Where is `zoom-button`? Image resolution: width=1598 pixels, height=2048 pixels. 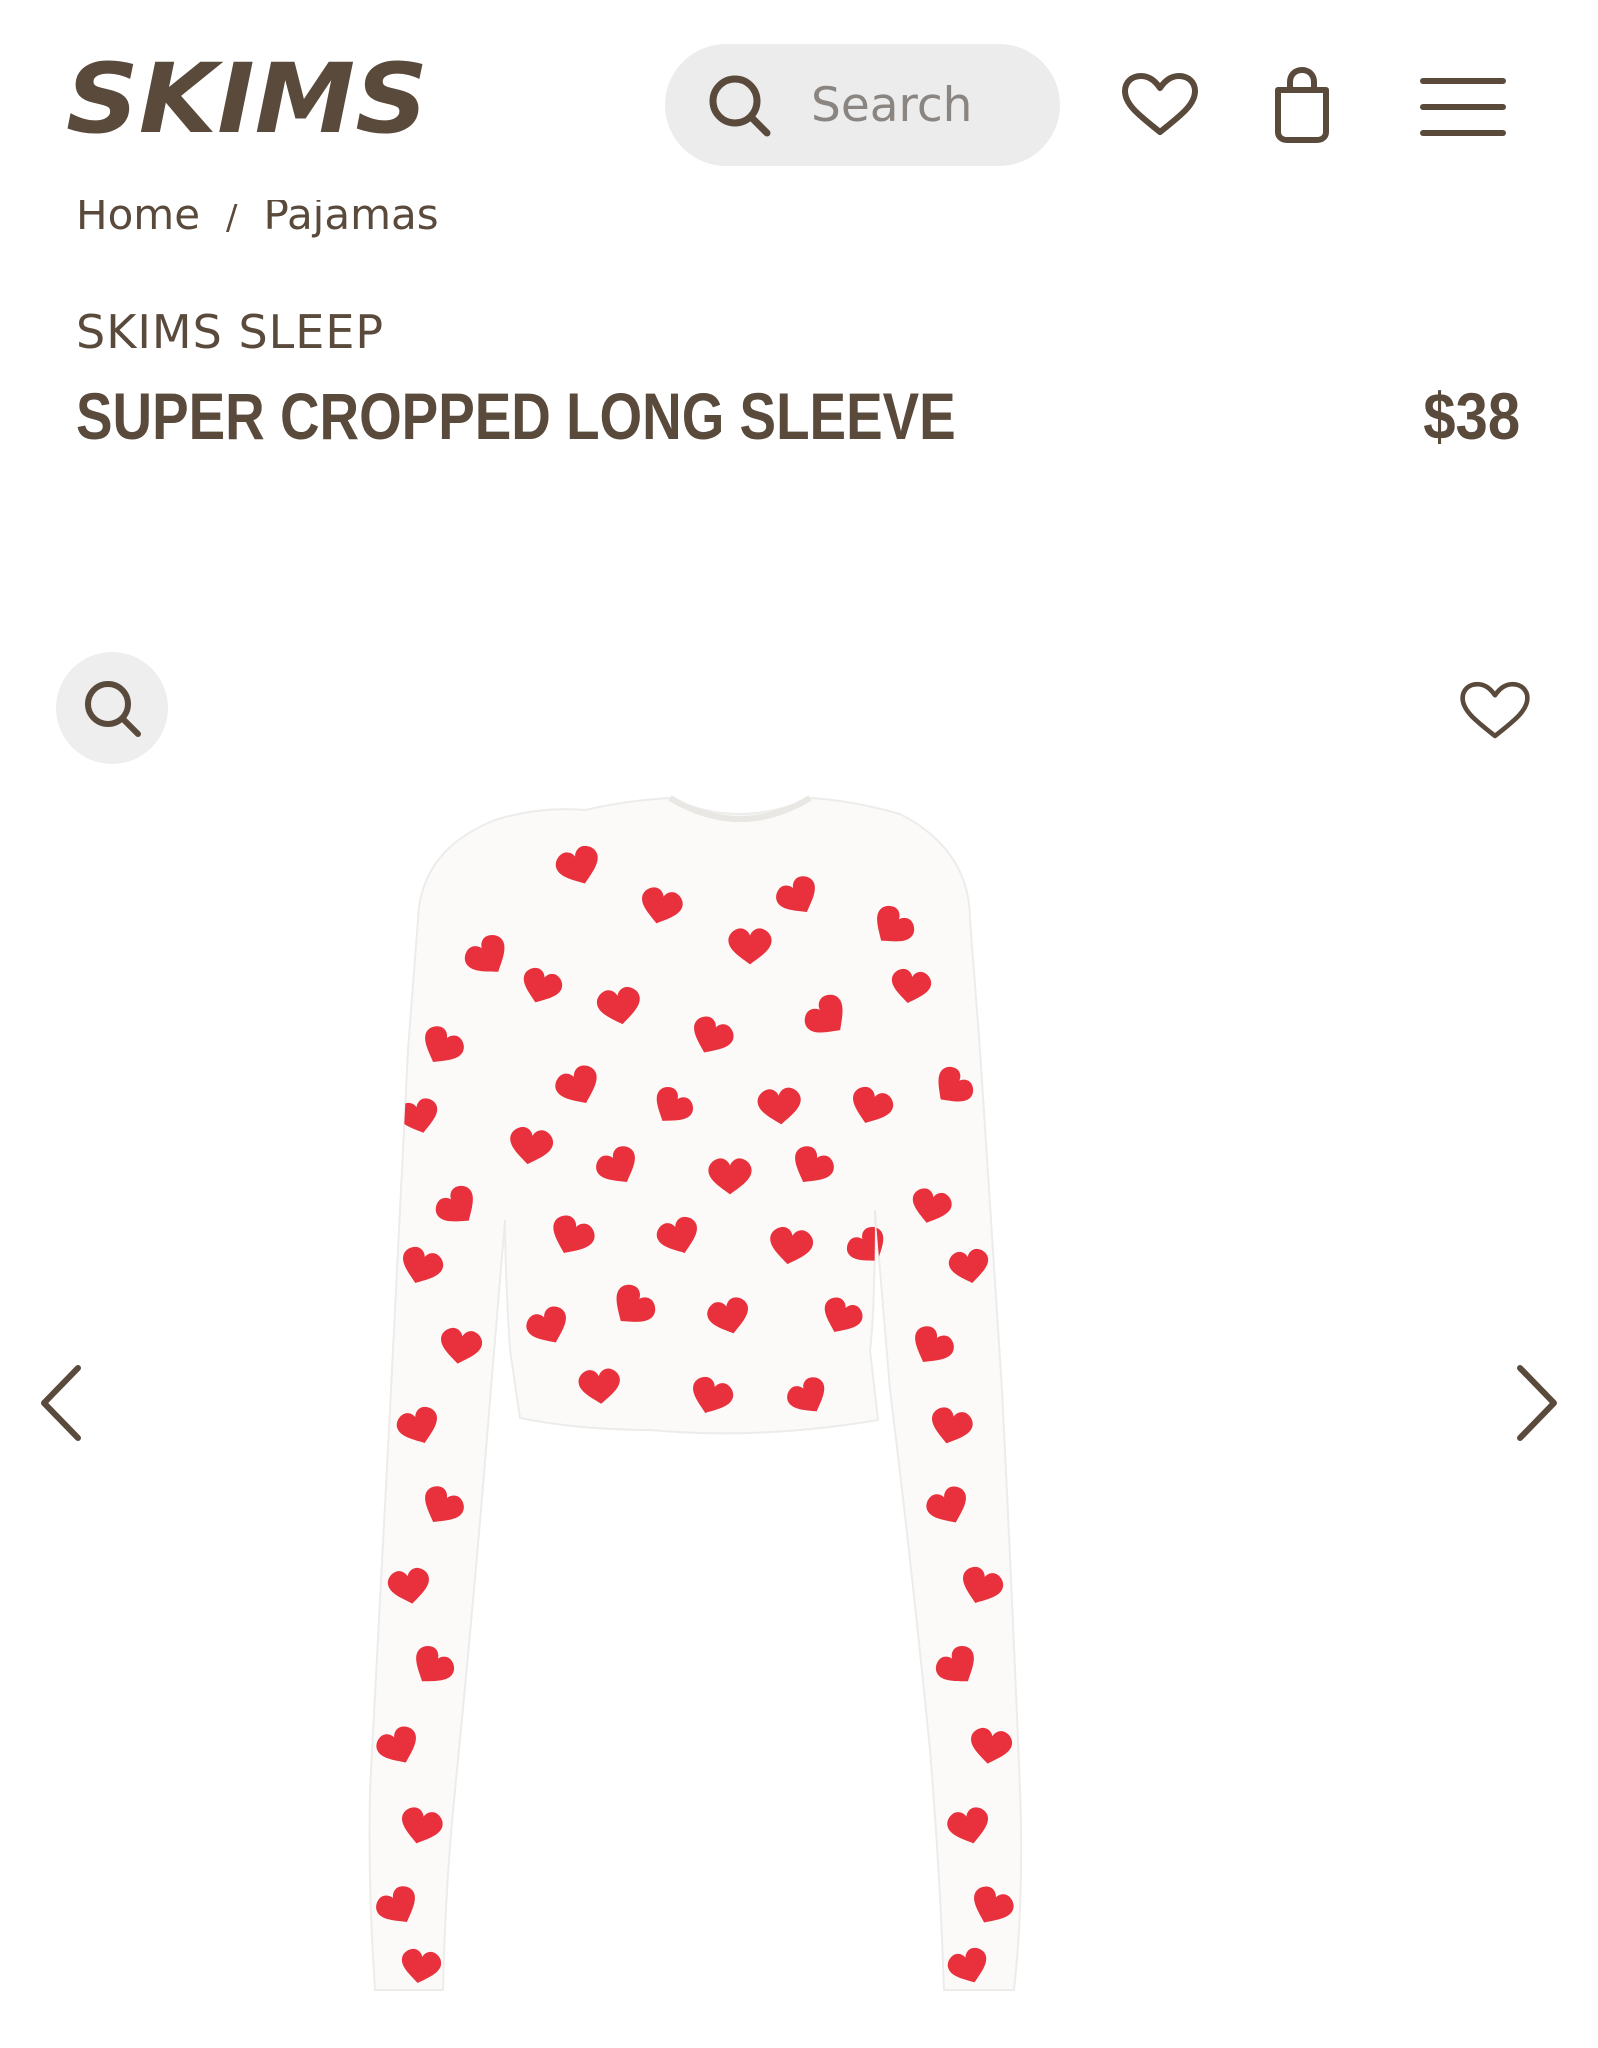 zoom-button is located at coordinates (112, 708).